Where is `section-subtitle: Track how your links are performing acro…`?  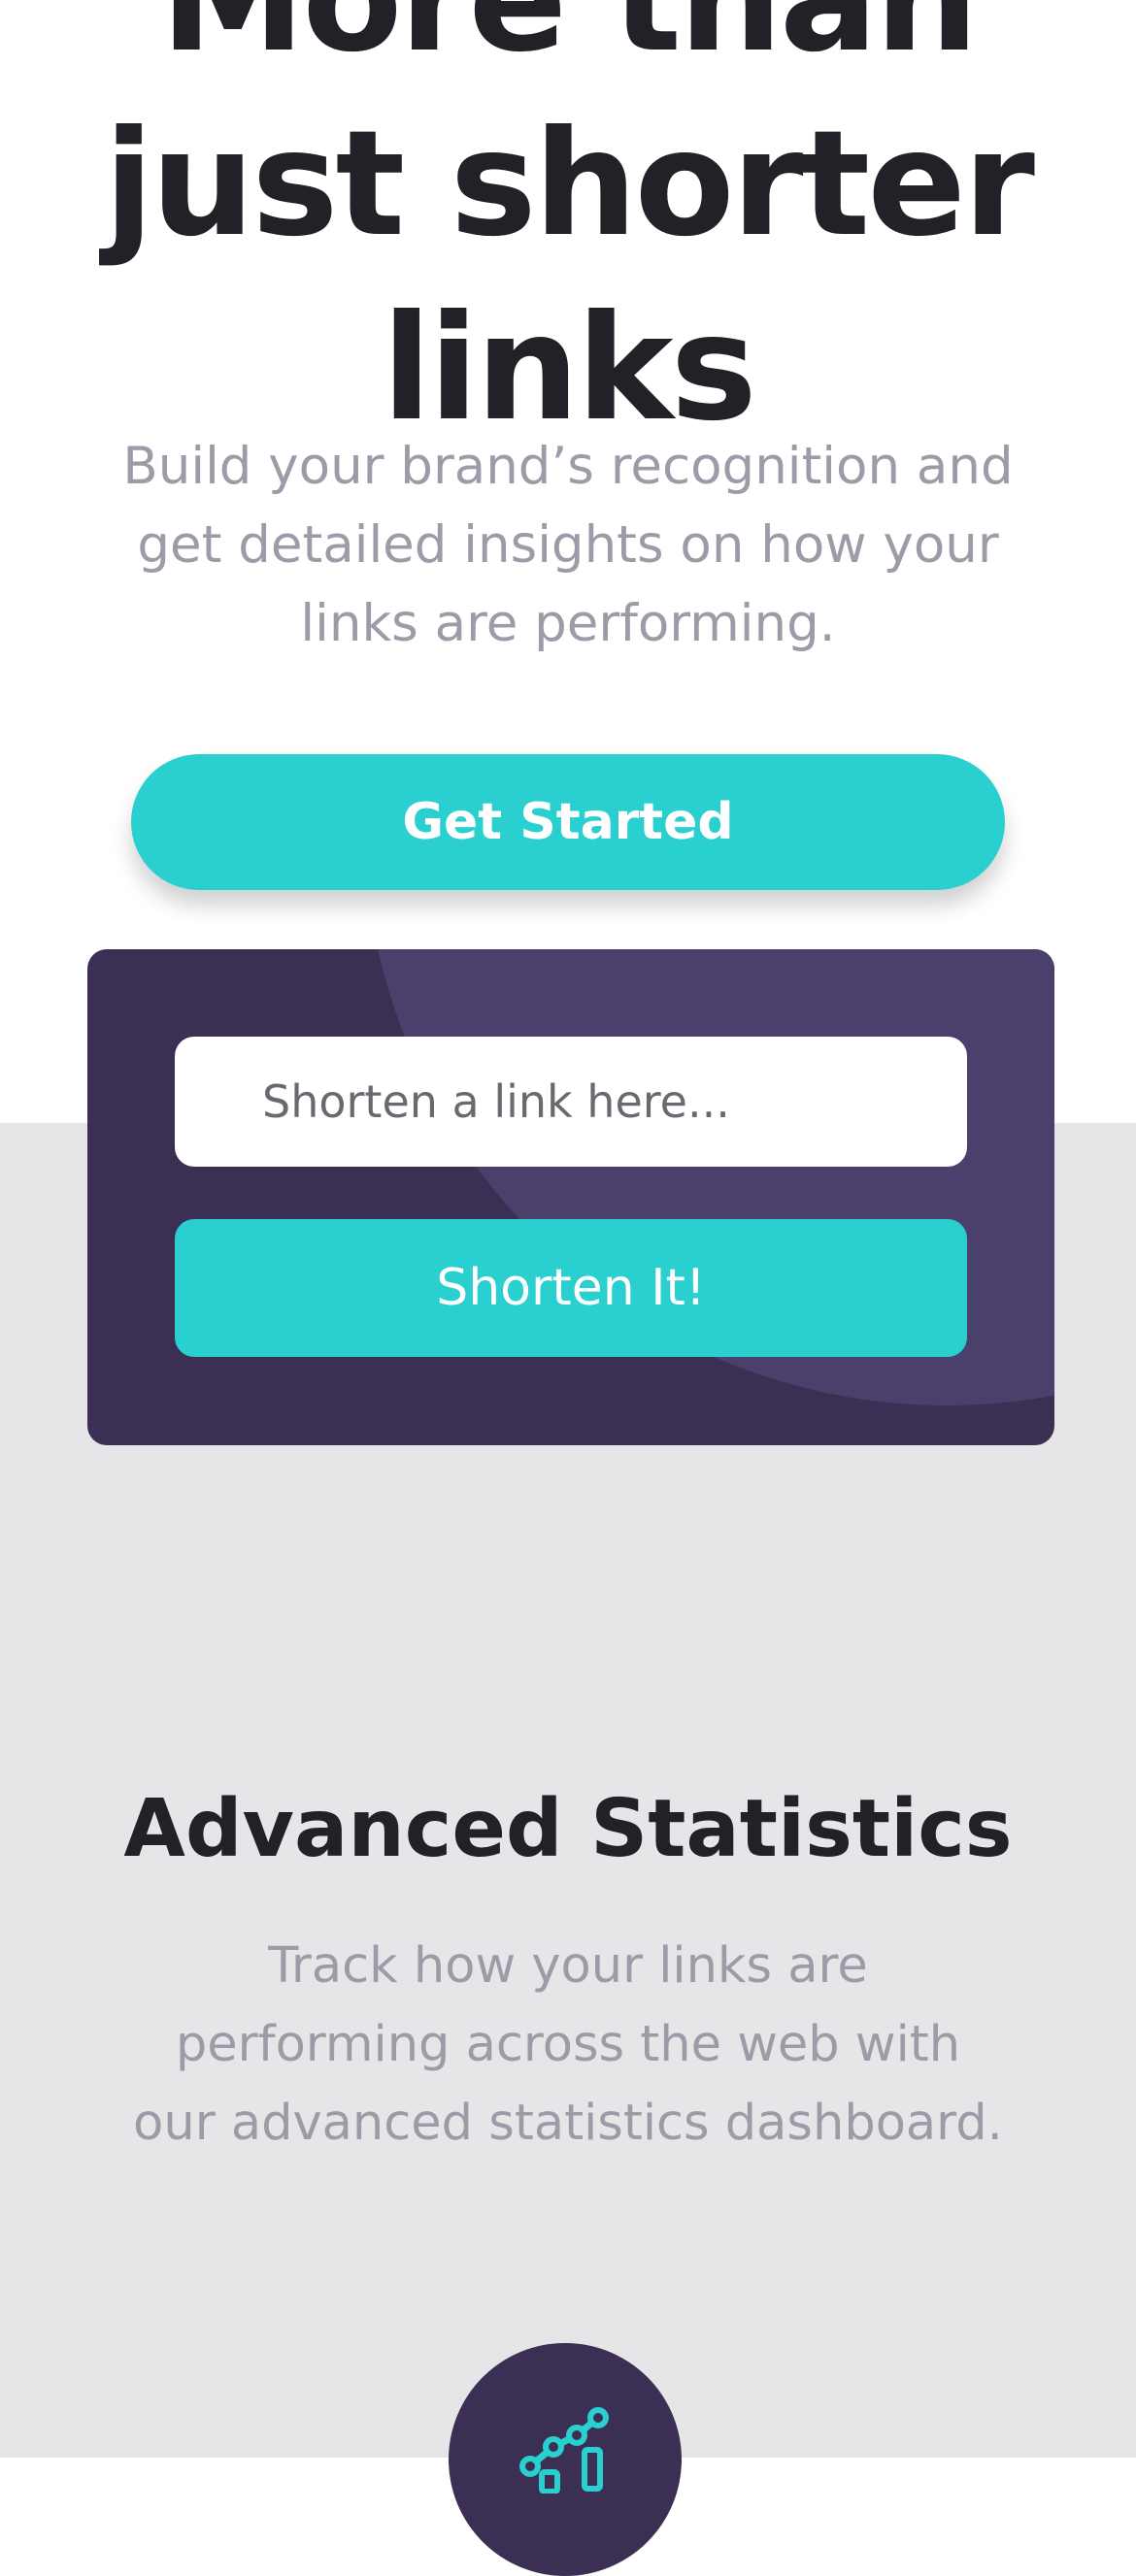 section-subtitle: Track how your links are performing acro… is located at coordinates (568, 2044).